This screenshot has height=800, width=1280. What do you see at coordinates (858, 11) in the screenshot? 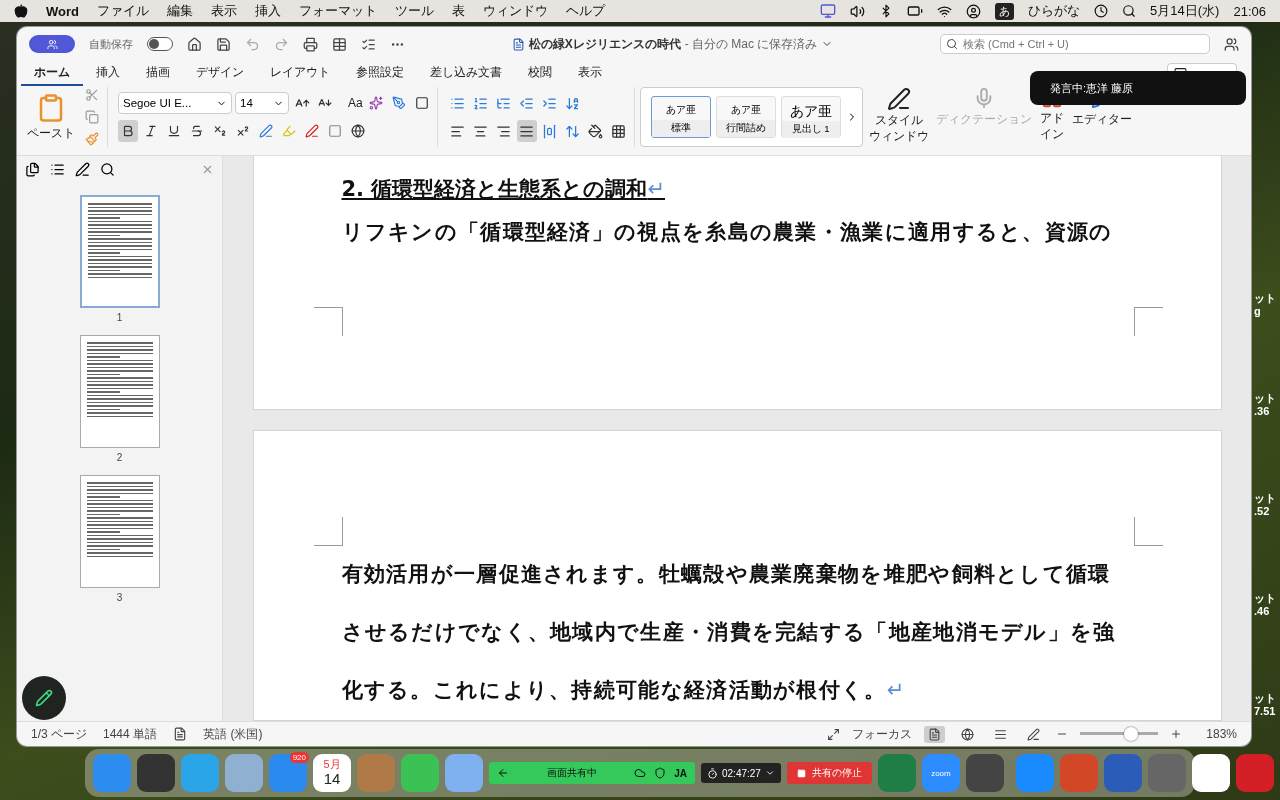
I see `volume-icon` at bounding box center [858, 11].